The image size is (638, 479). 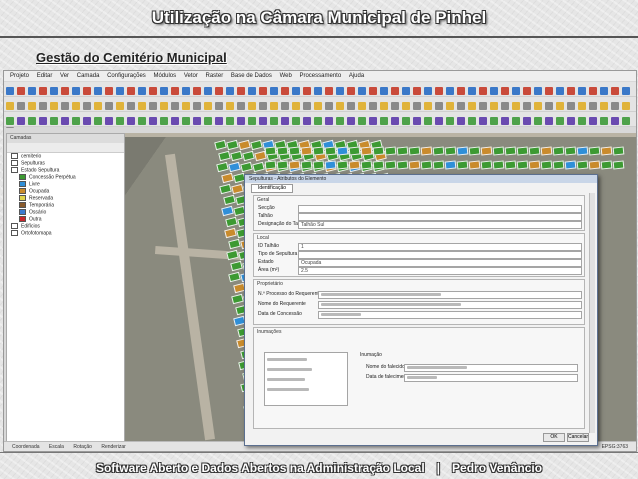 What do you see at coordinates (491, 368) in the screenshot?
I see `burial-name-field` at bounding box center [491, 368].